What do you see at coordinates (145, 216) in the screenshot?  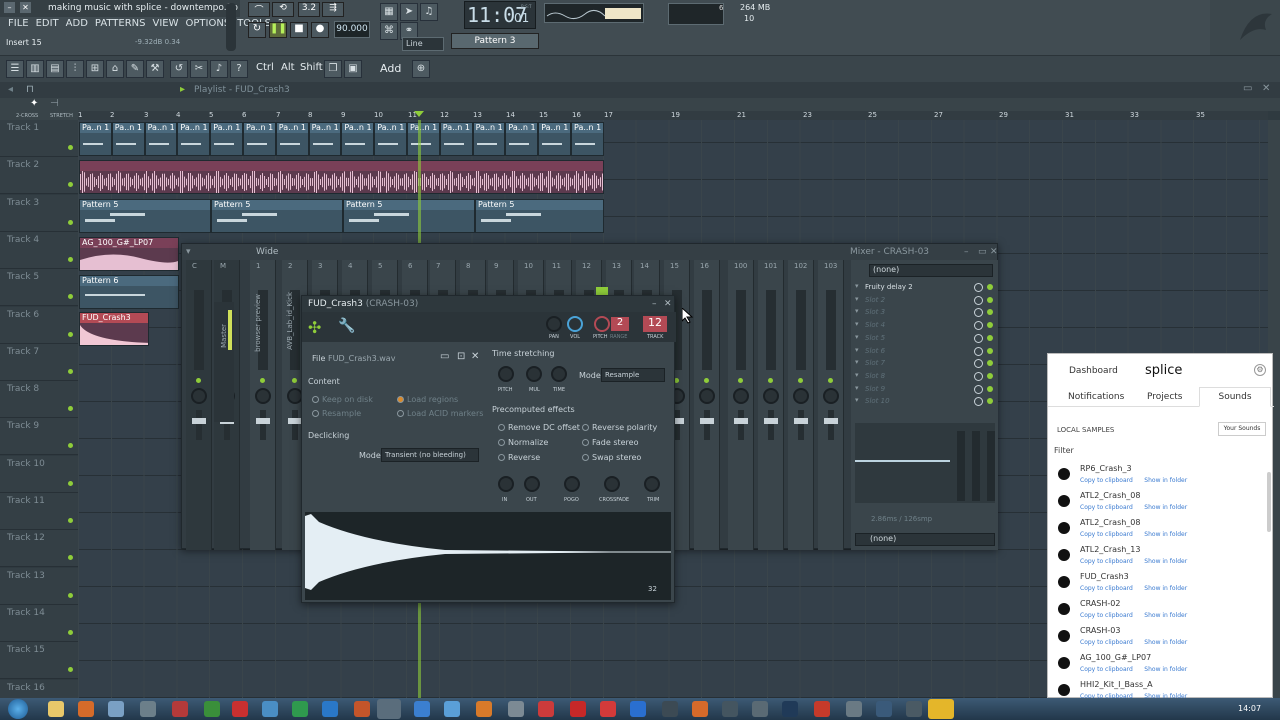 I see `pattern5-clip-1: Pattern 5` at bounding box center [145, 216].